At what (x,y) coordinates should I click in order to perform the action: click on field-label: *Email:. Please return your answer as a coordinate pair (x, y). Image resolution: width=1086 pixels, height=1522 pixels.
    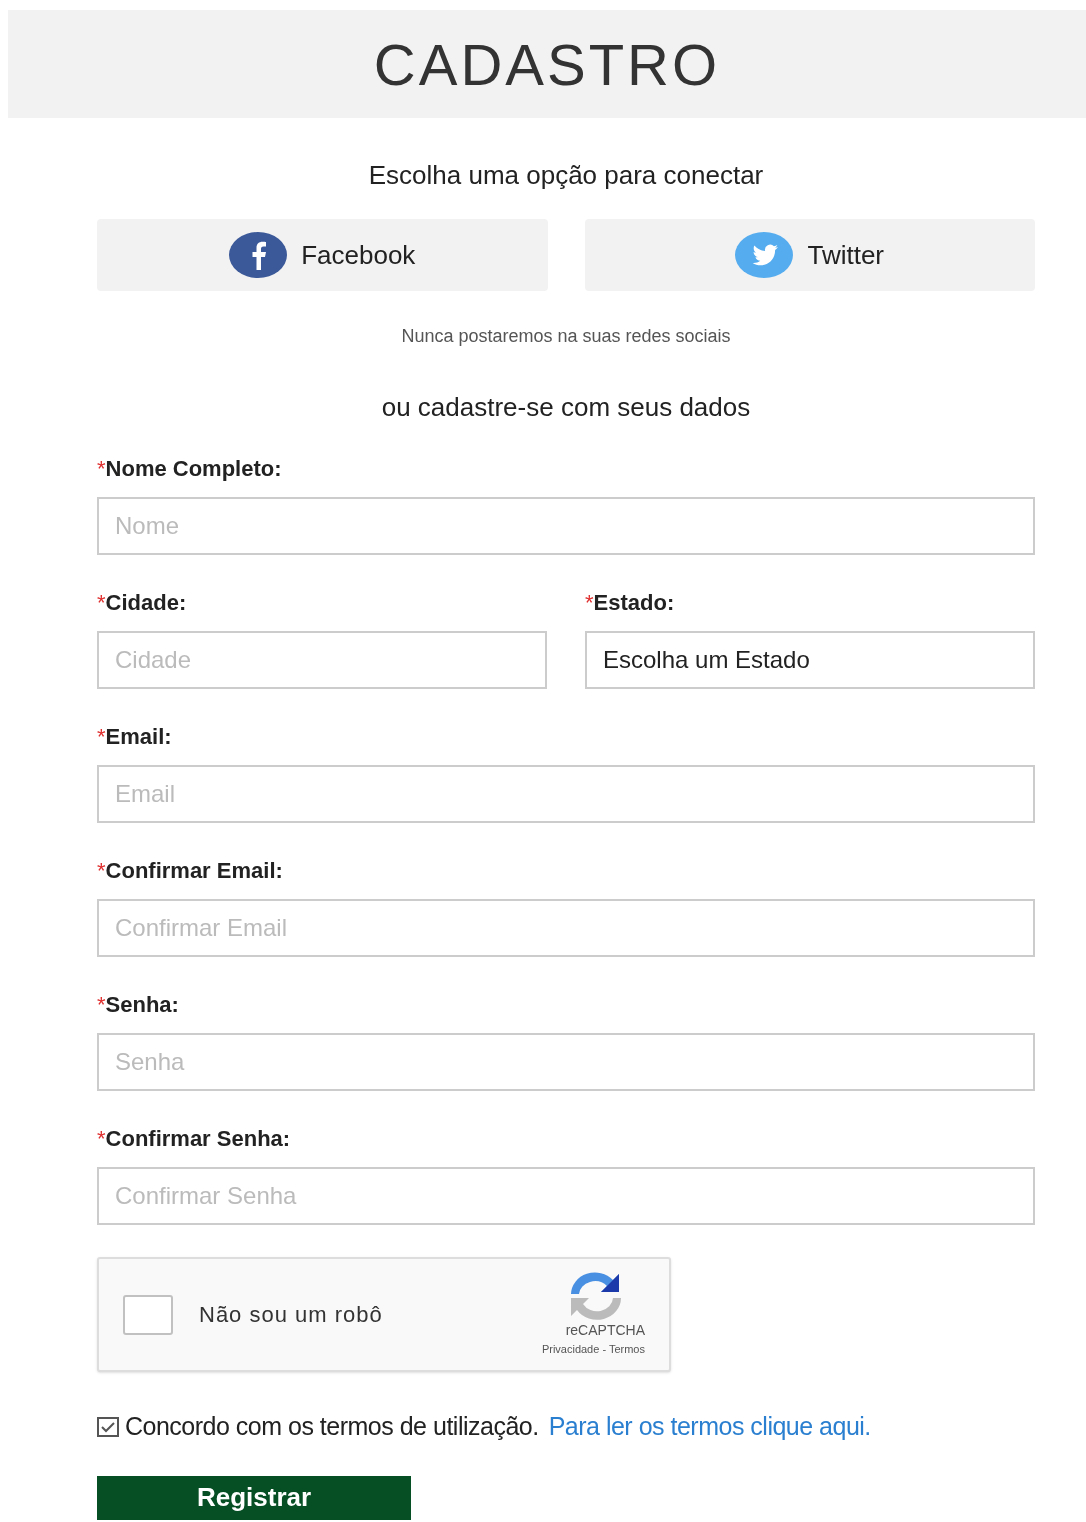
    Looking at the image, I should click on (134, 736).